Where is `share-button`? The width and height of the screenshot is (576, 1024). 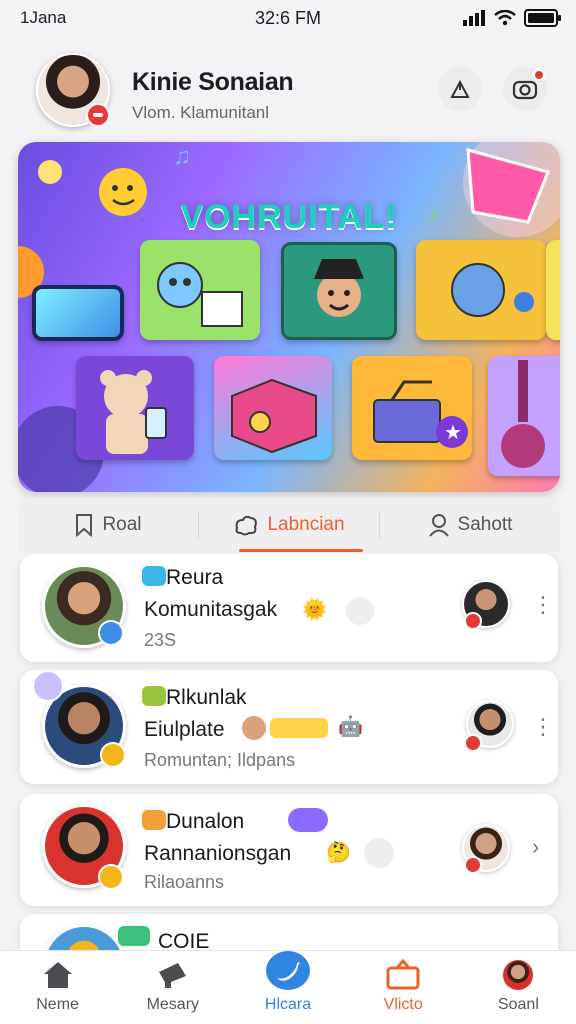 share-button is located at coordinates (460, 89).